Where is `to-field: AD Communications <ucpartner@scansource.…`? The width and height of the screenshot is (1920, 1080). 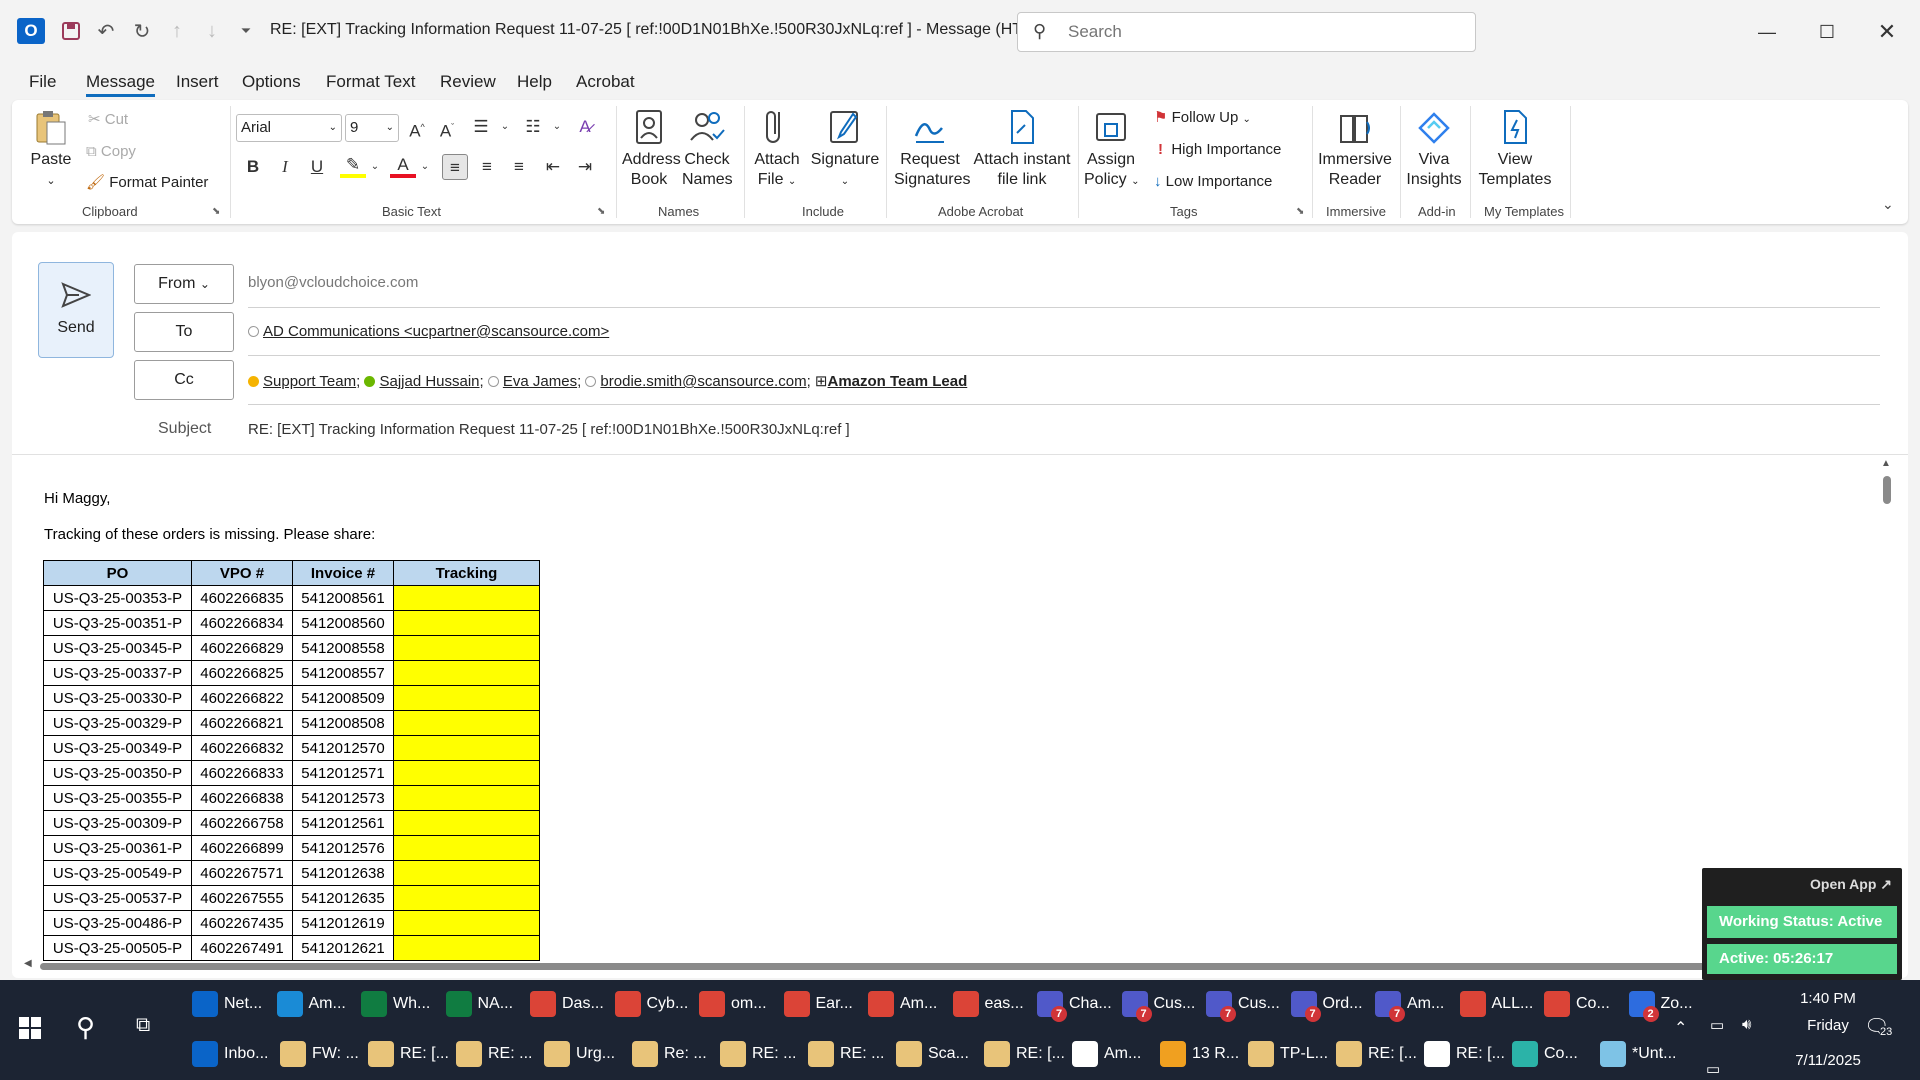
to-field: AD Communications <ucpartner@scansource.… is located at coordinates (428, 331).